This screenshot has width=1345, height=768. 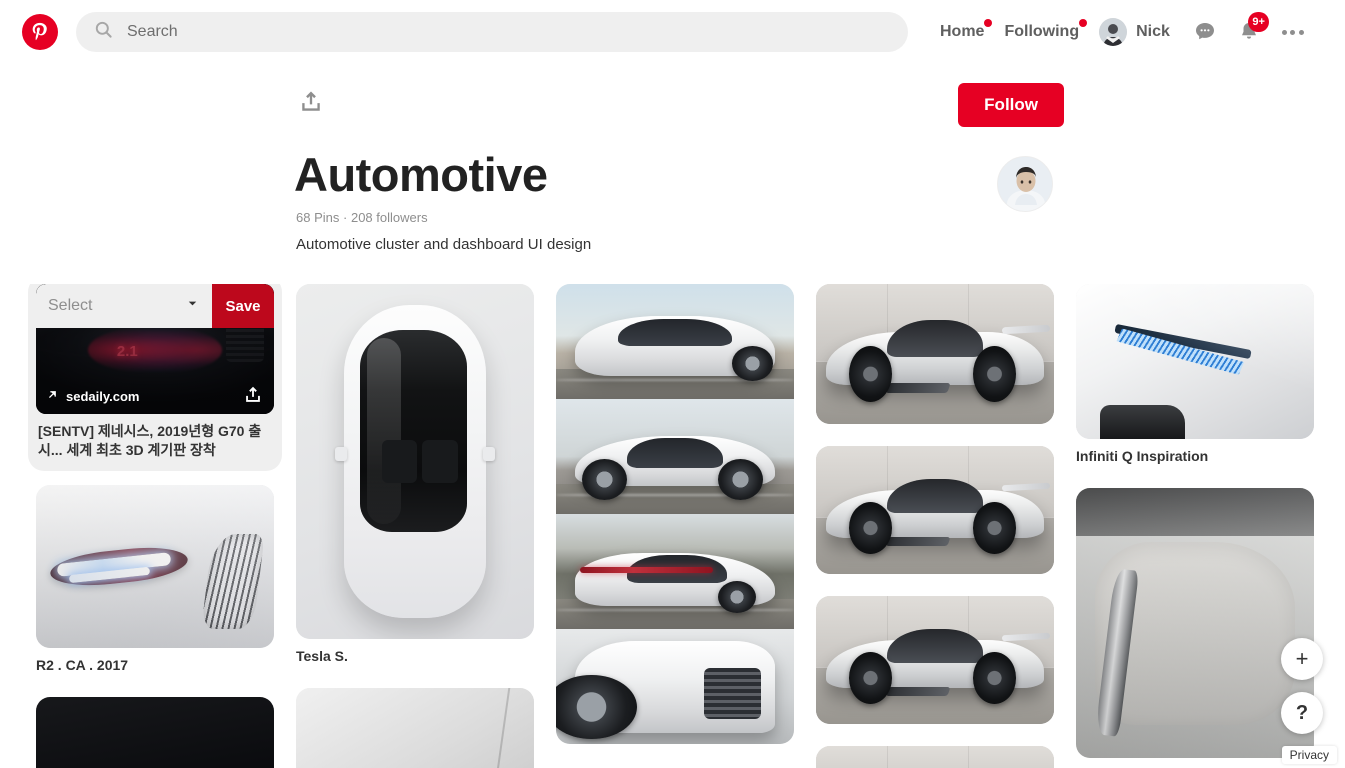 I want to click on tesla-topdown-image, so click(x=415, y=461).